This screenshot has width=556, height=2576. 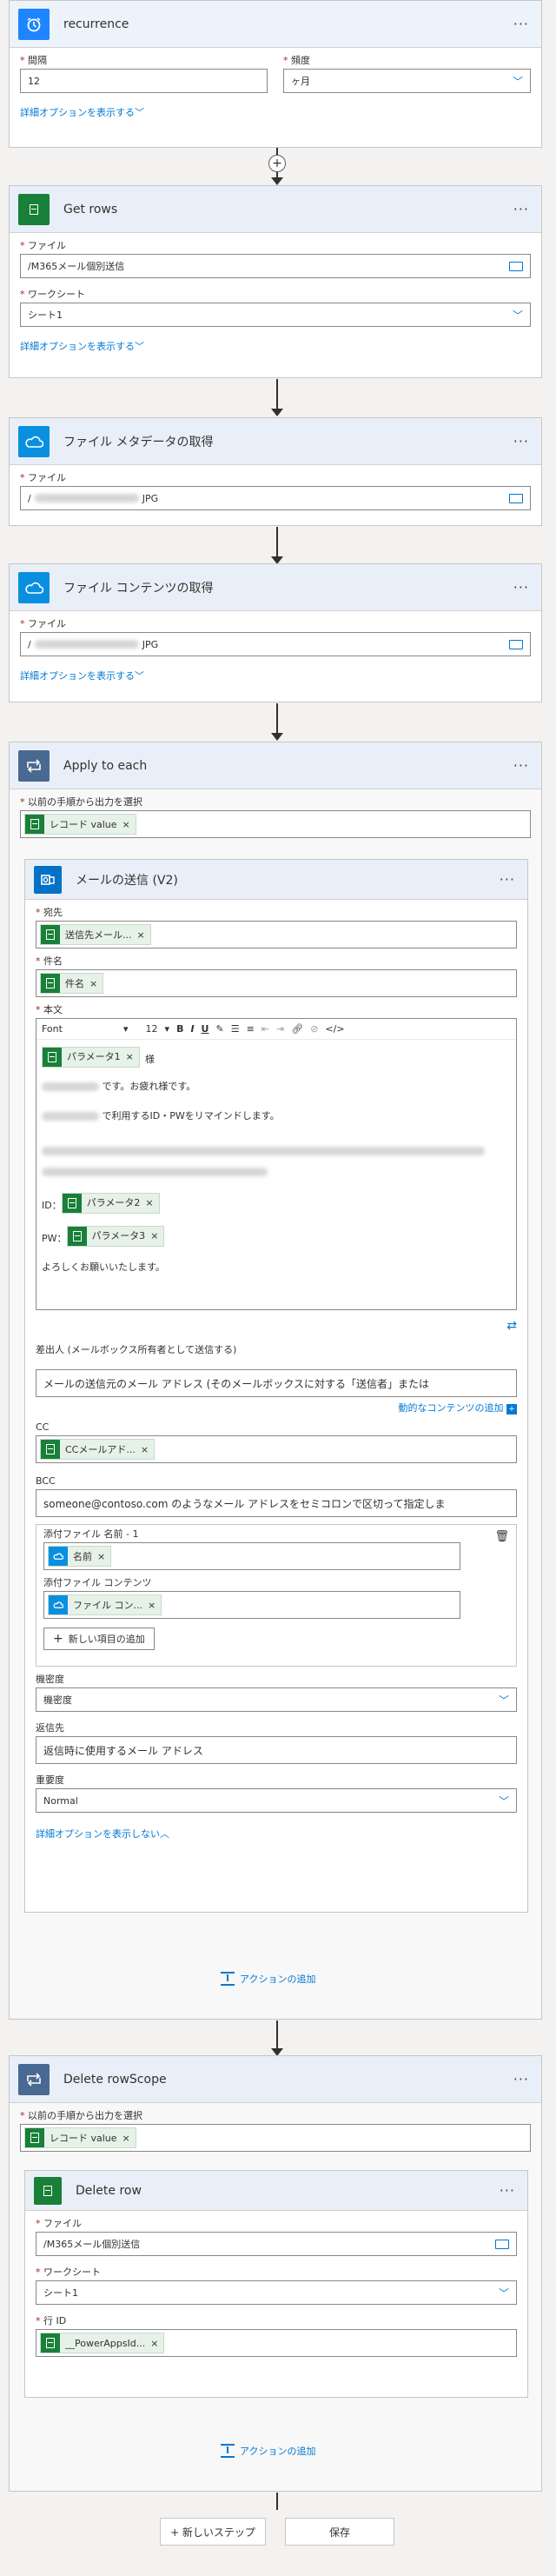 I want to click on add-step-plus-icon: +, so click(x=277, y=163).